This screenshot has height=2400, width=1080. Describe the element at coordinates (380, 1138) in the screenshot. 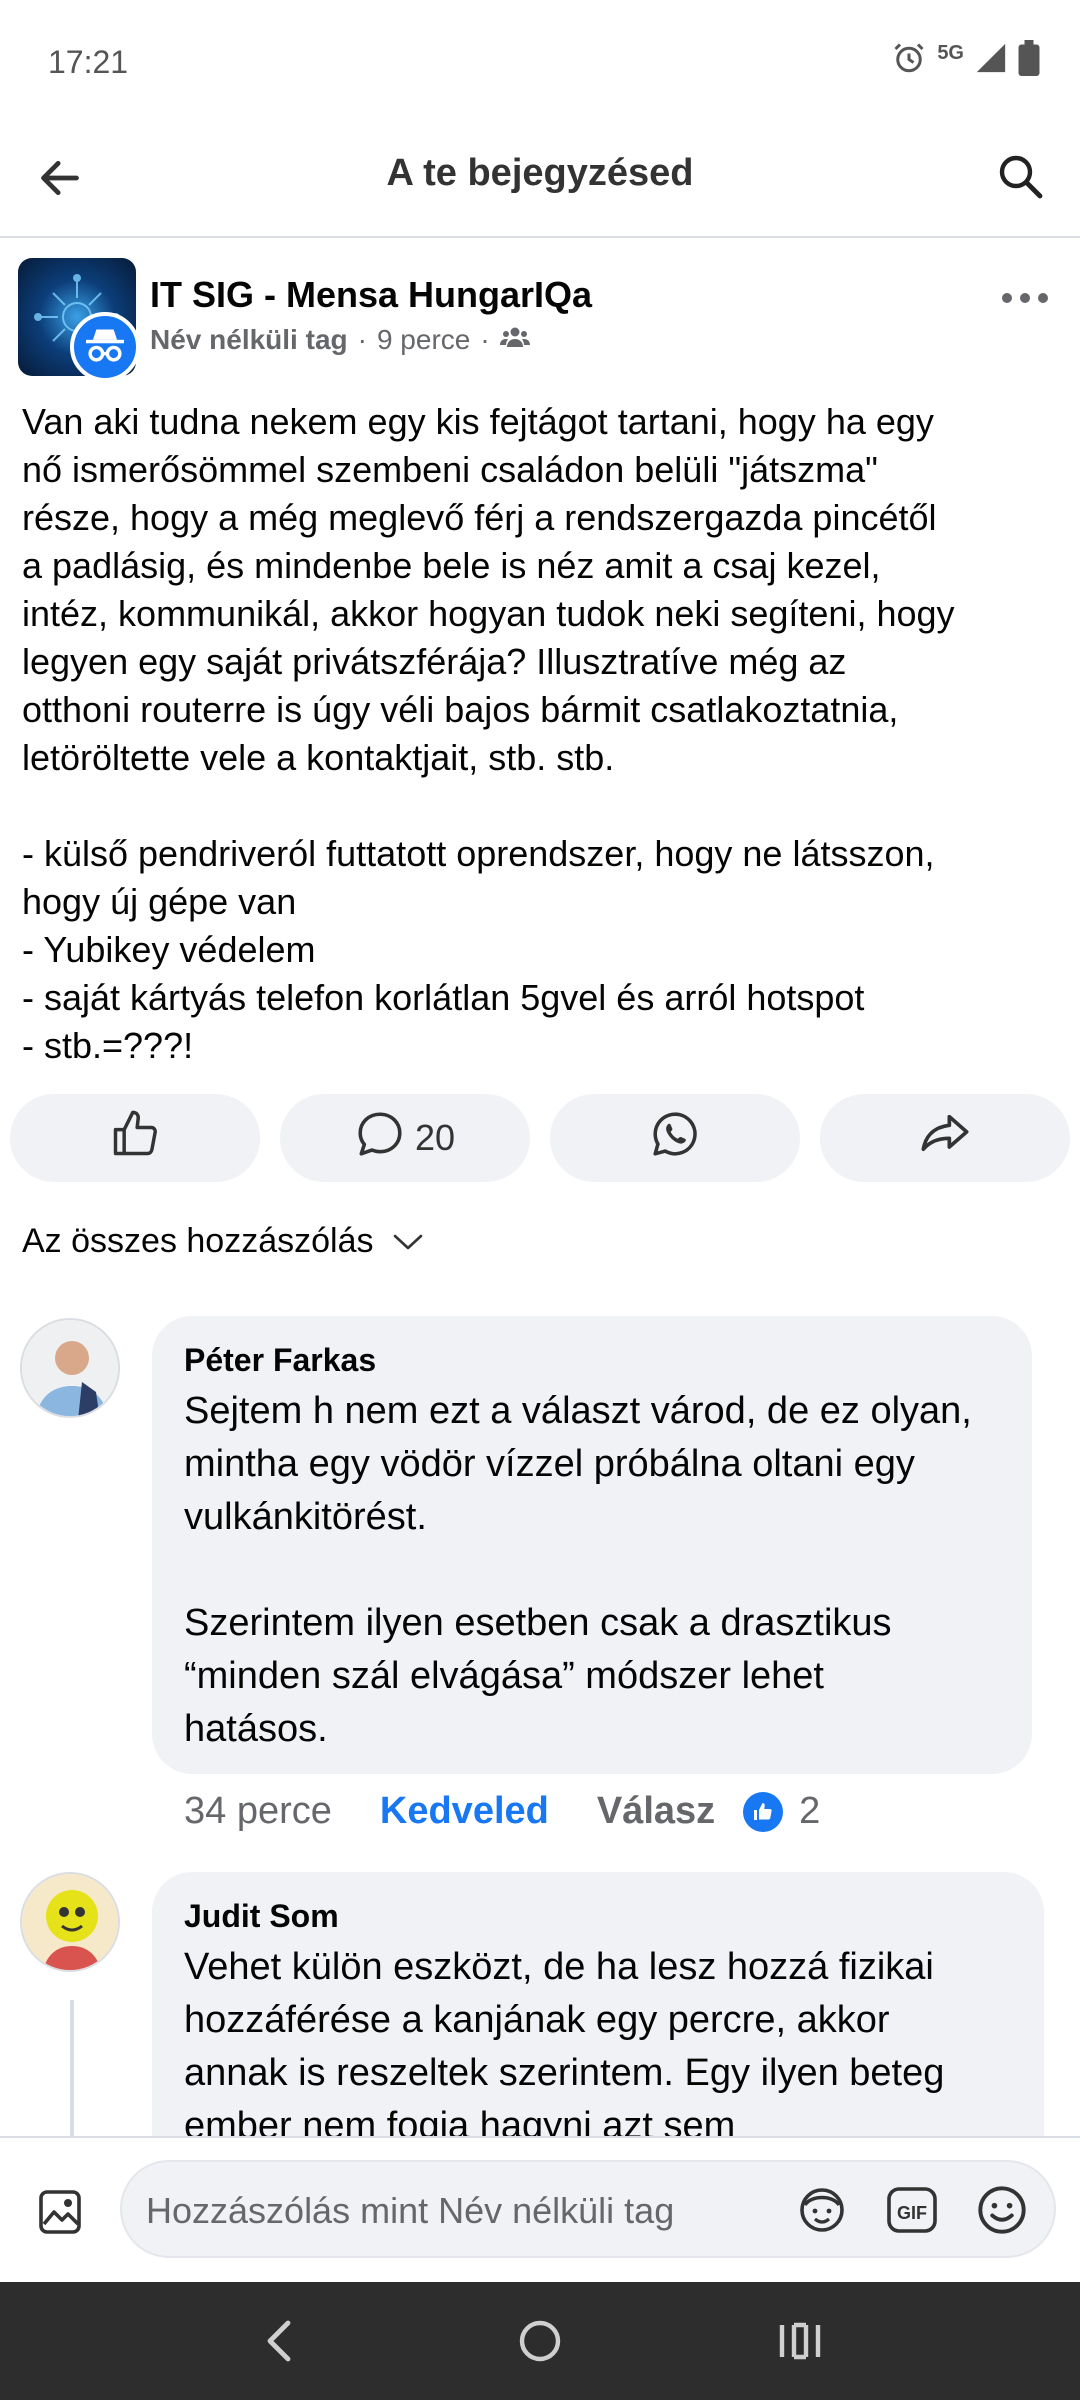

I see `comment-icon` at that location.